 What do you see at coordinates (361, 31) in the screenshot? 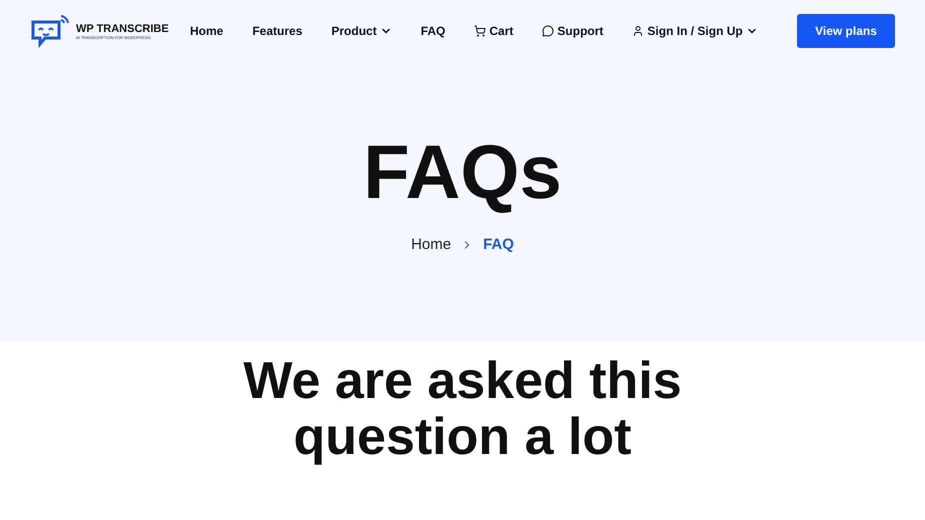
I see `nav-link: Product` at bounding box center [361, 31].